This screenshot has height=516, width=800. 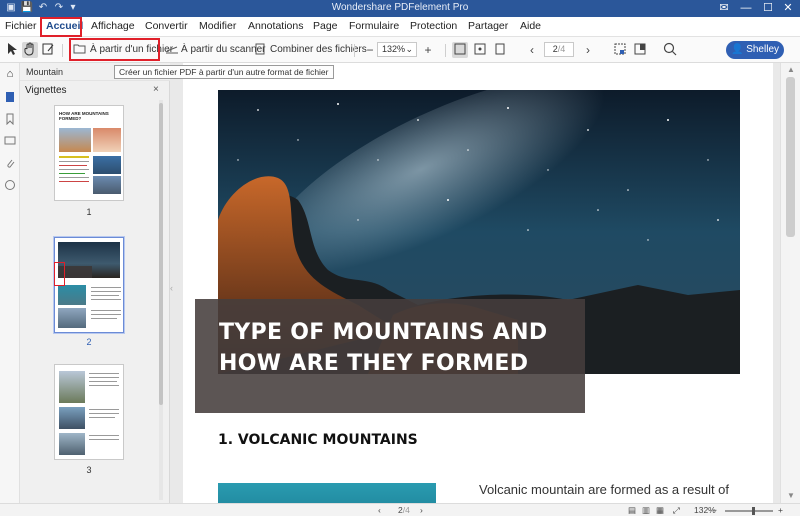 I want to click on mail-icon: ✉, so click(x=724, y=8).